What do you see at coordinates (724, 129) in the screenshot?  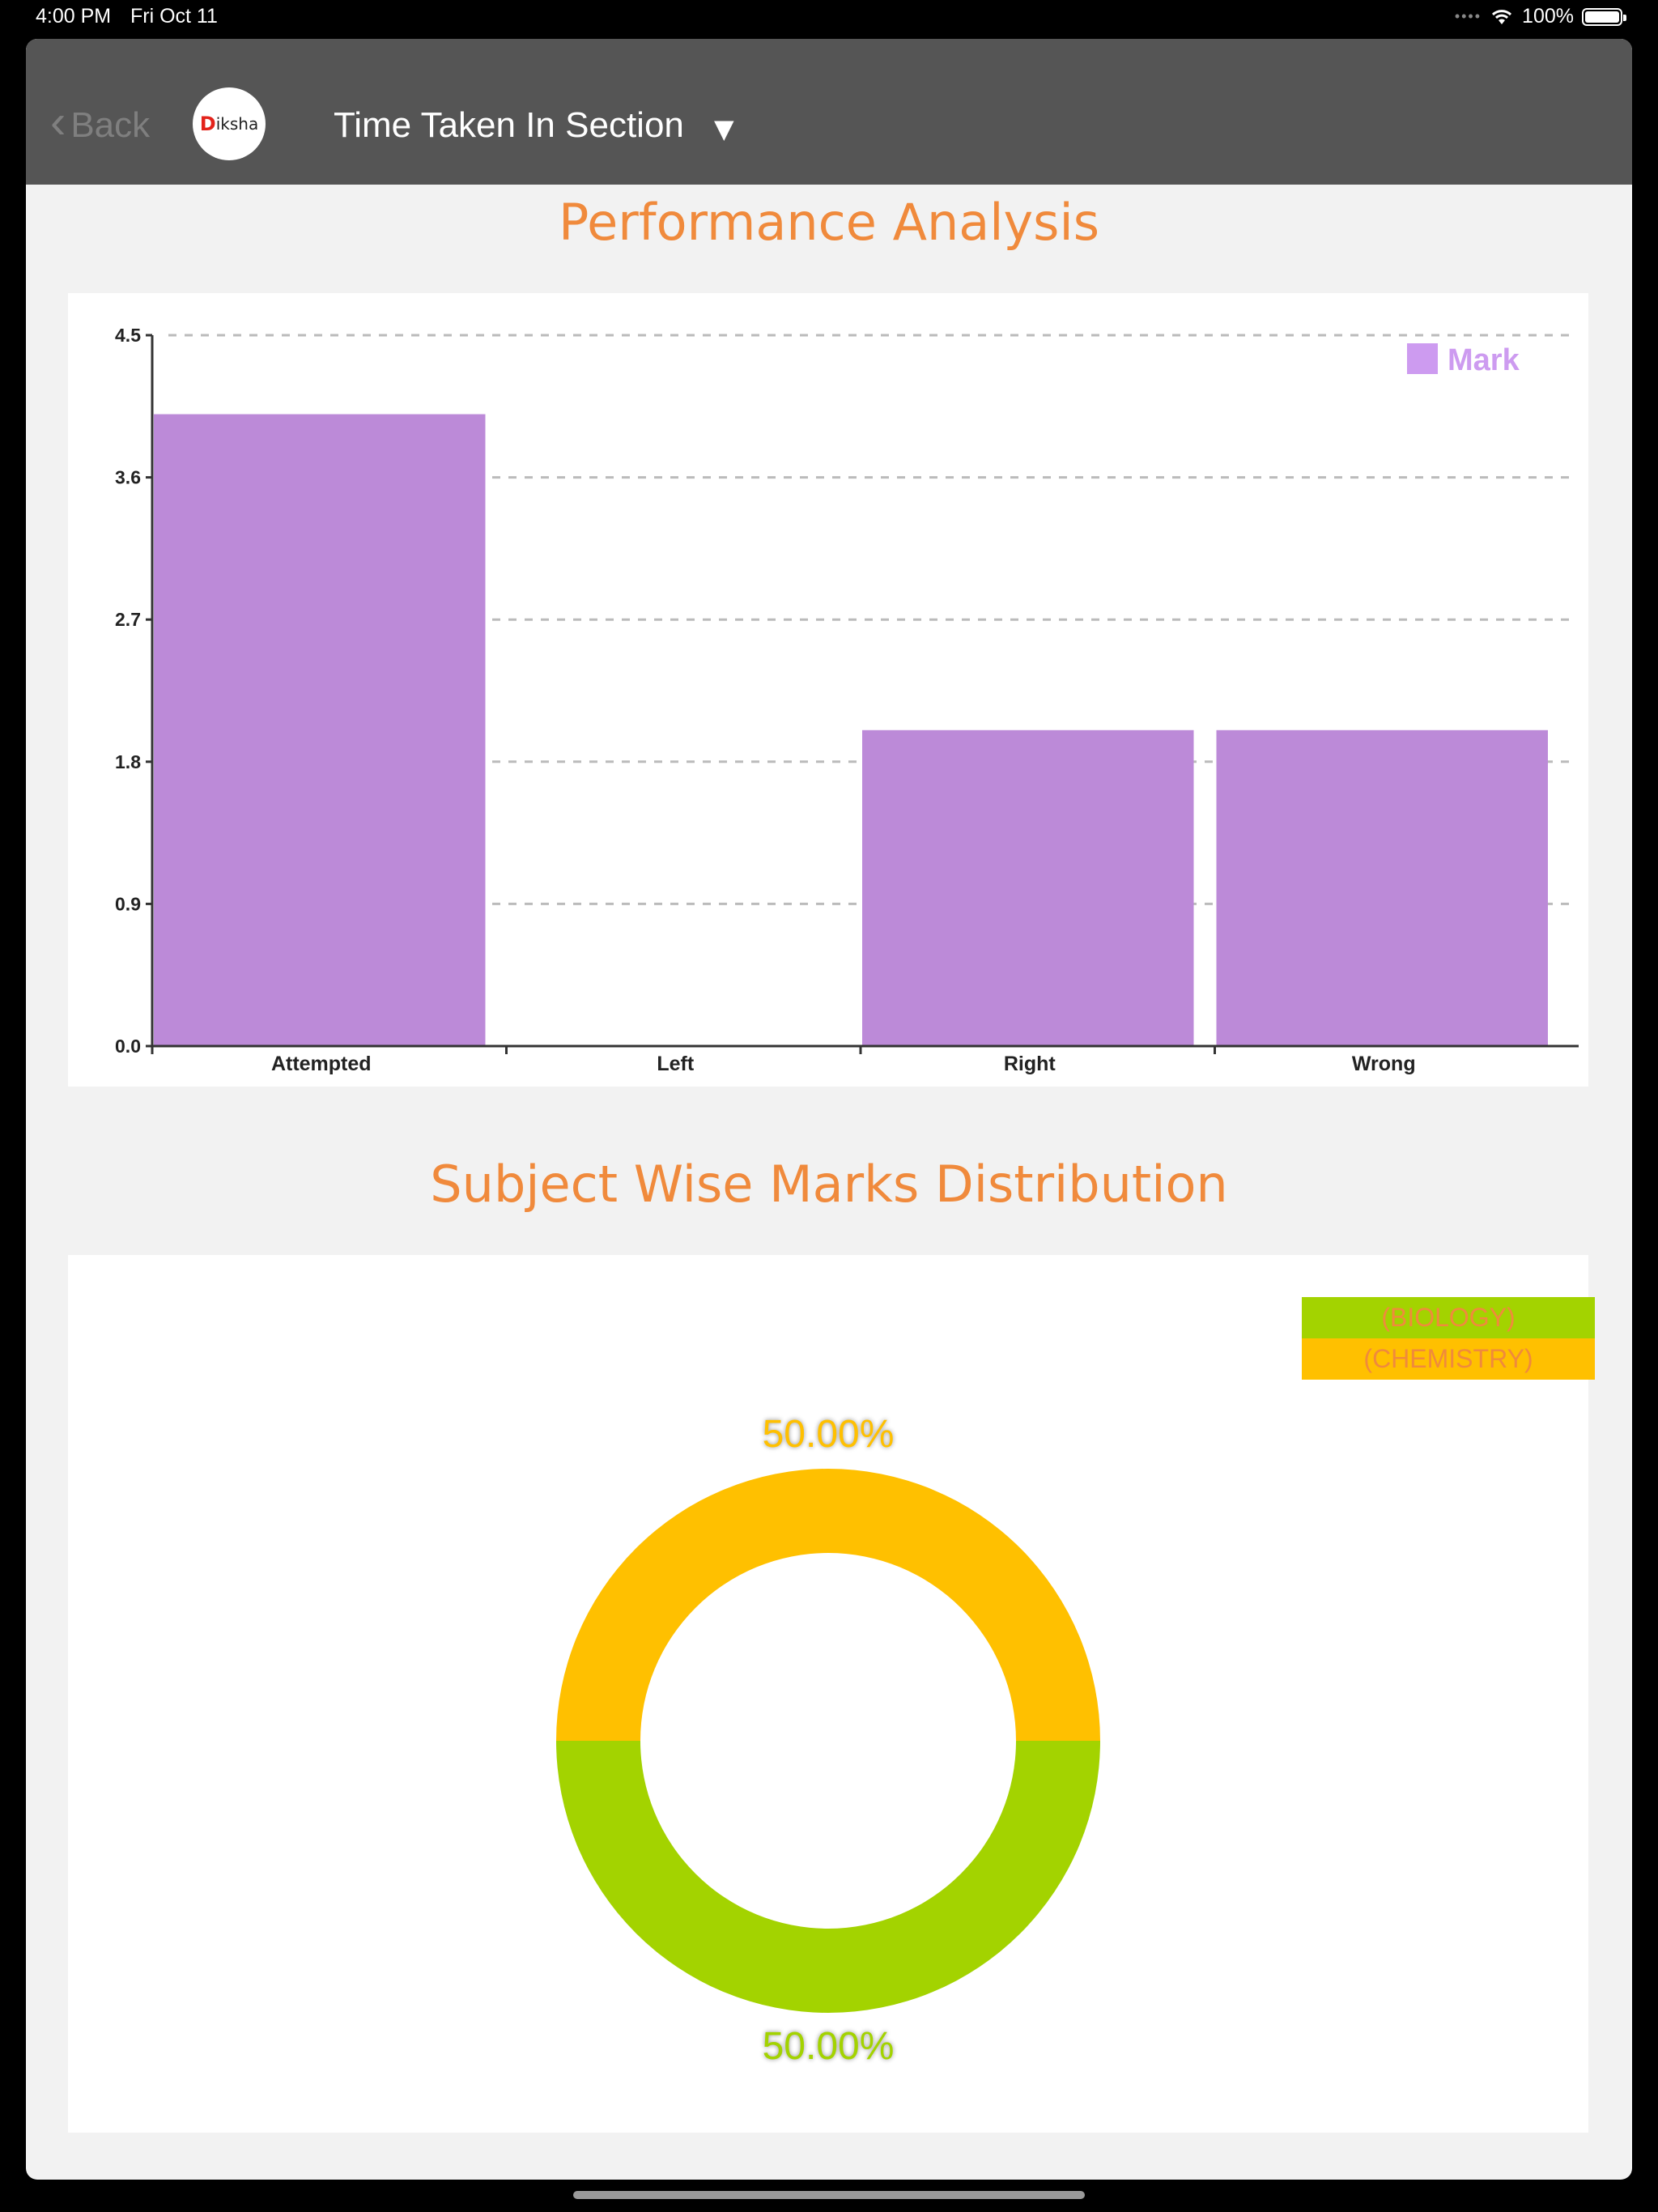 I see `chevron-down-icon: ▼` at bounding box center [724, 129].